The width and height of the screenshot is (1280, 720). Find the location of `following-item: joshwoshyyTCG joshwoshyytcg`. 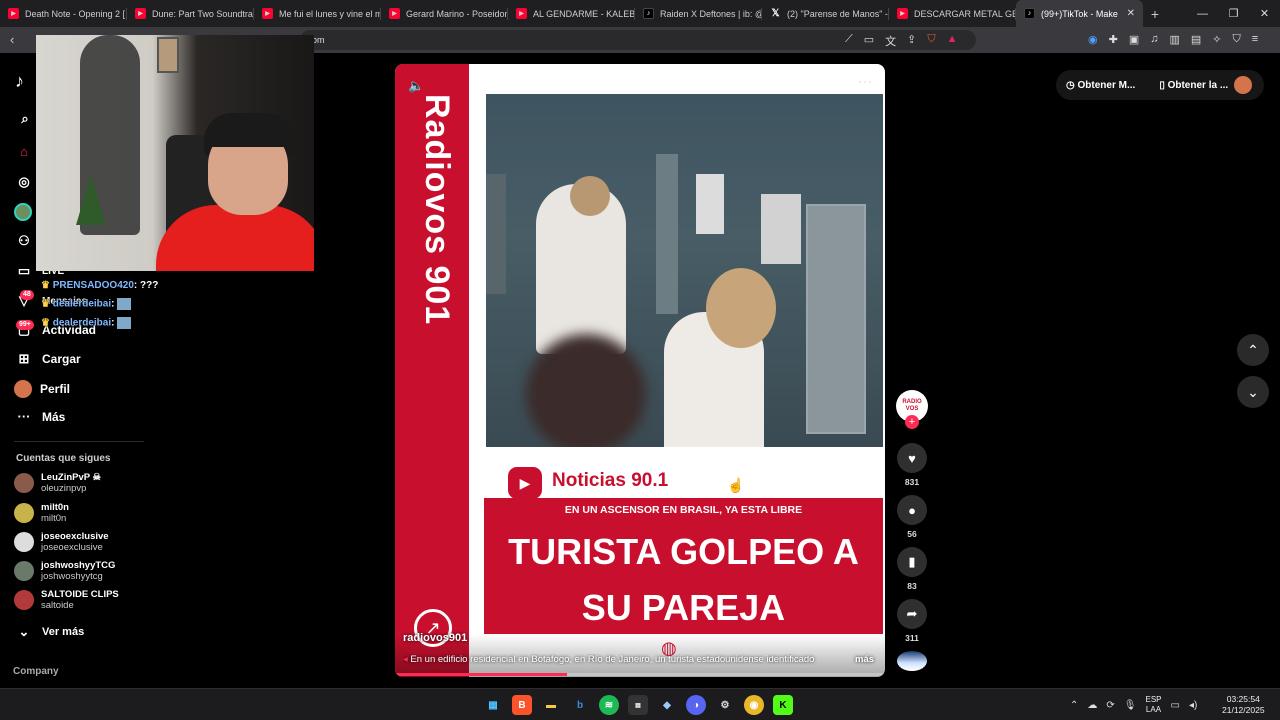

following-item: joshwoshyyTCG joshwoshyytcg is located at coordinates (64, 571).